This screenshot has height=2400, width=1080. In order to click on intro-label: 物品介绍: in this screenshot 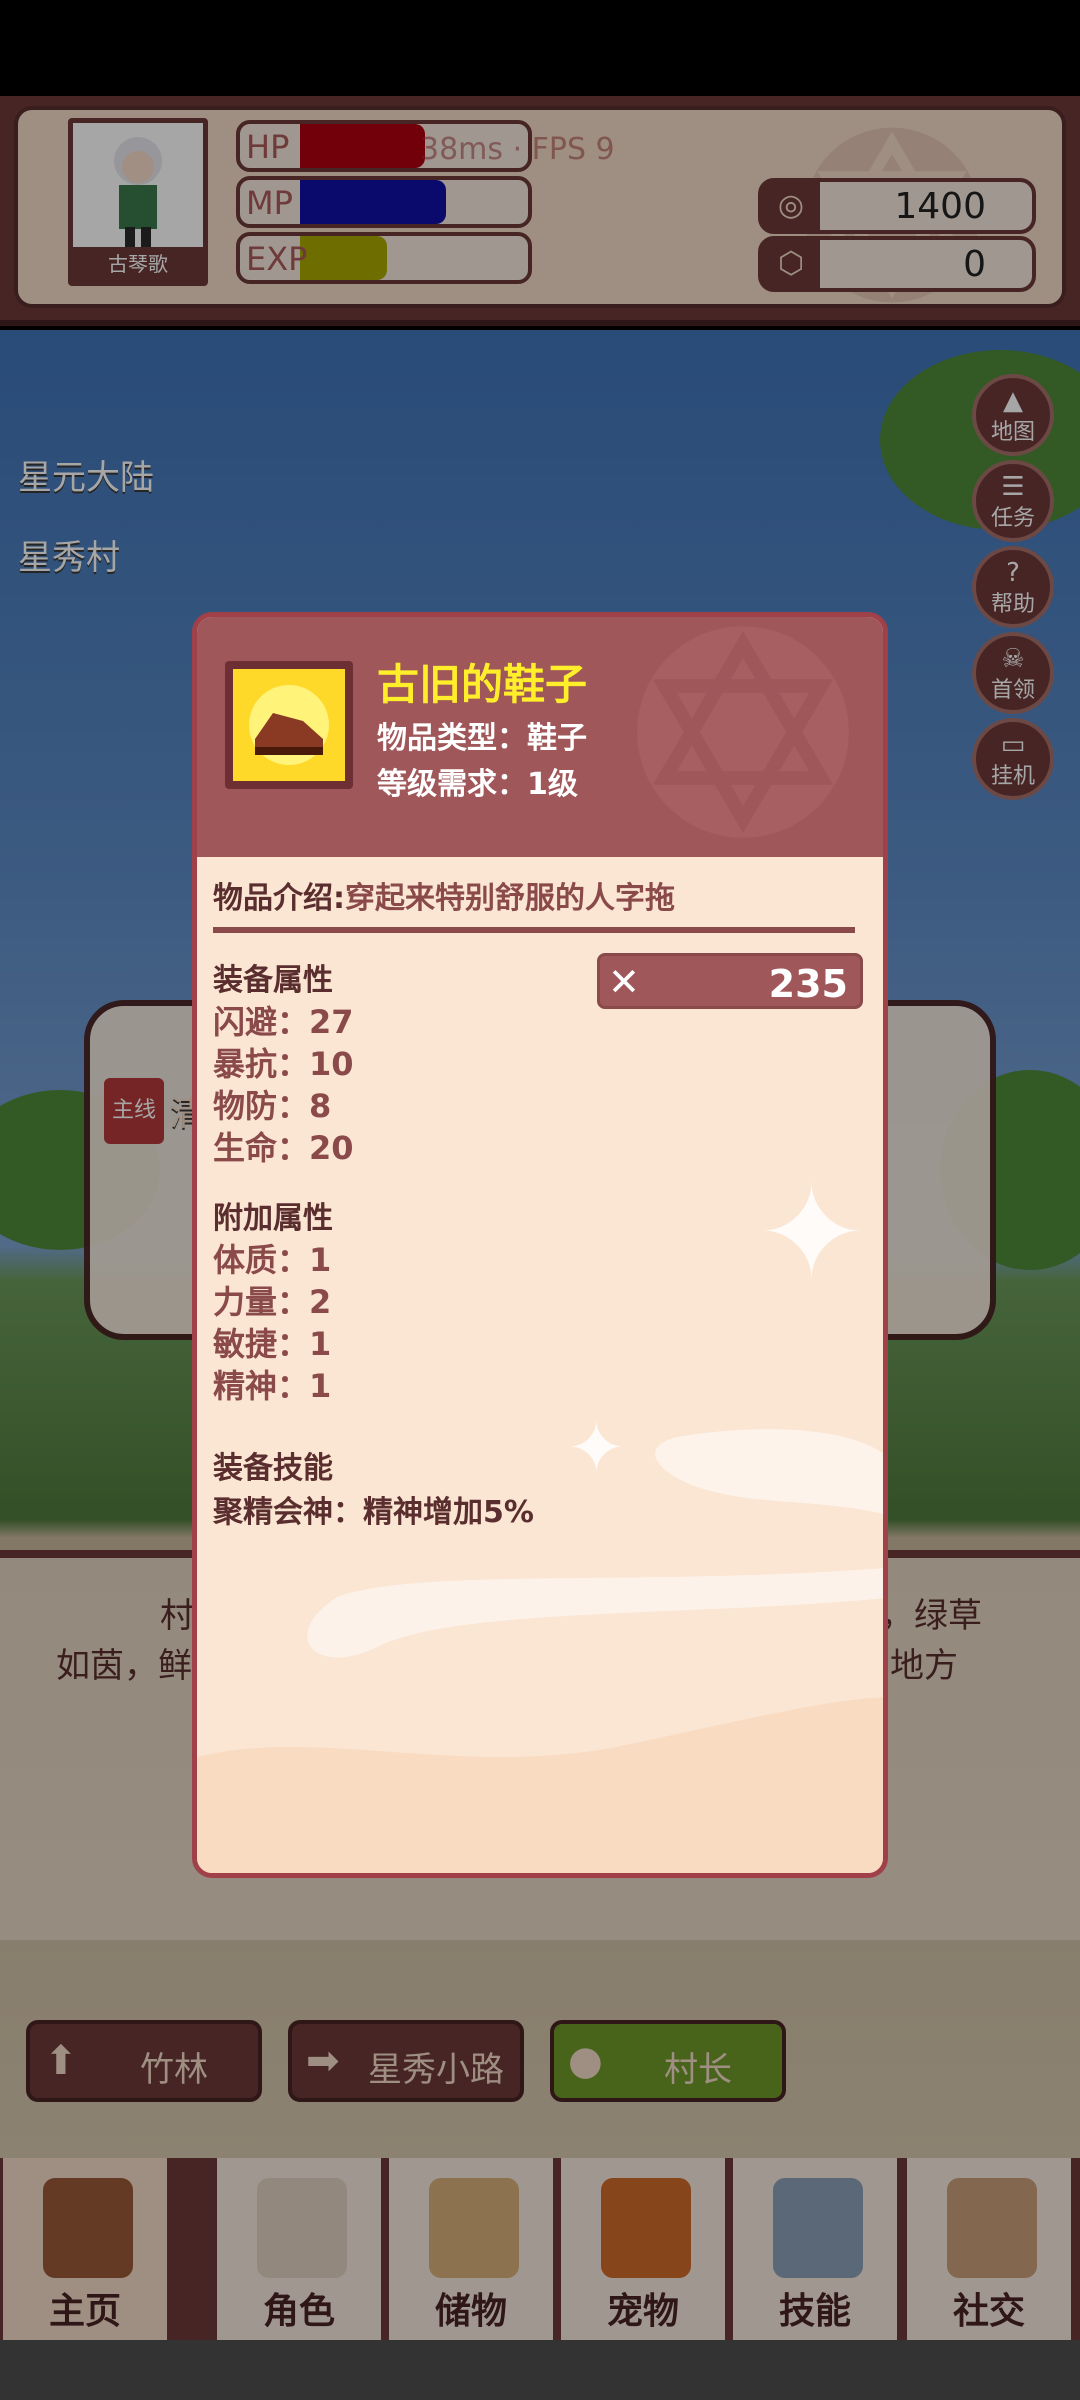, I will do `click(279, 898)`.